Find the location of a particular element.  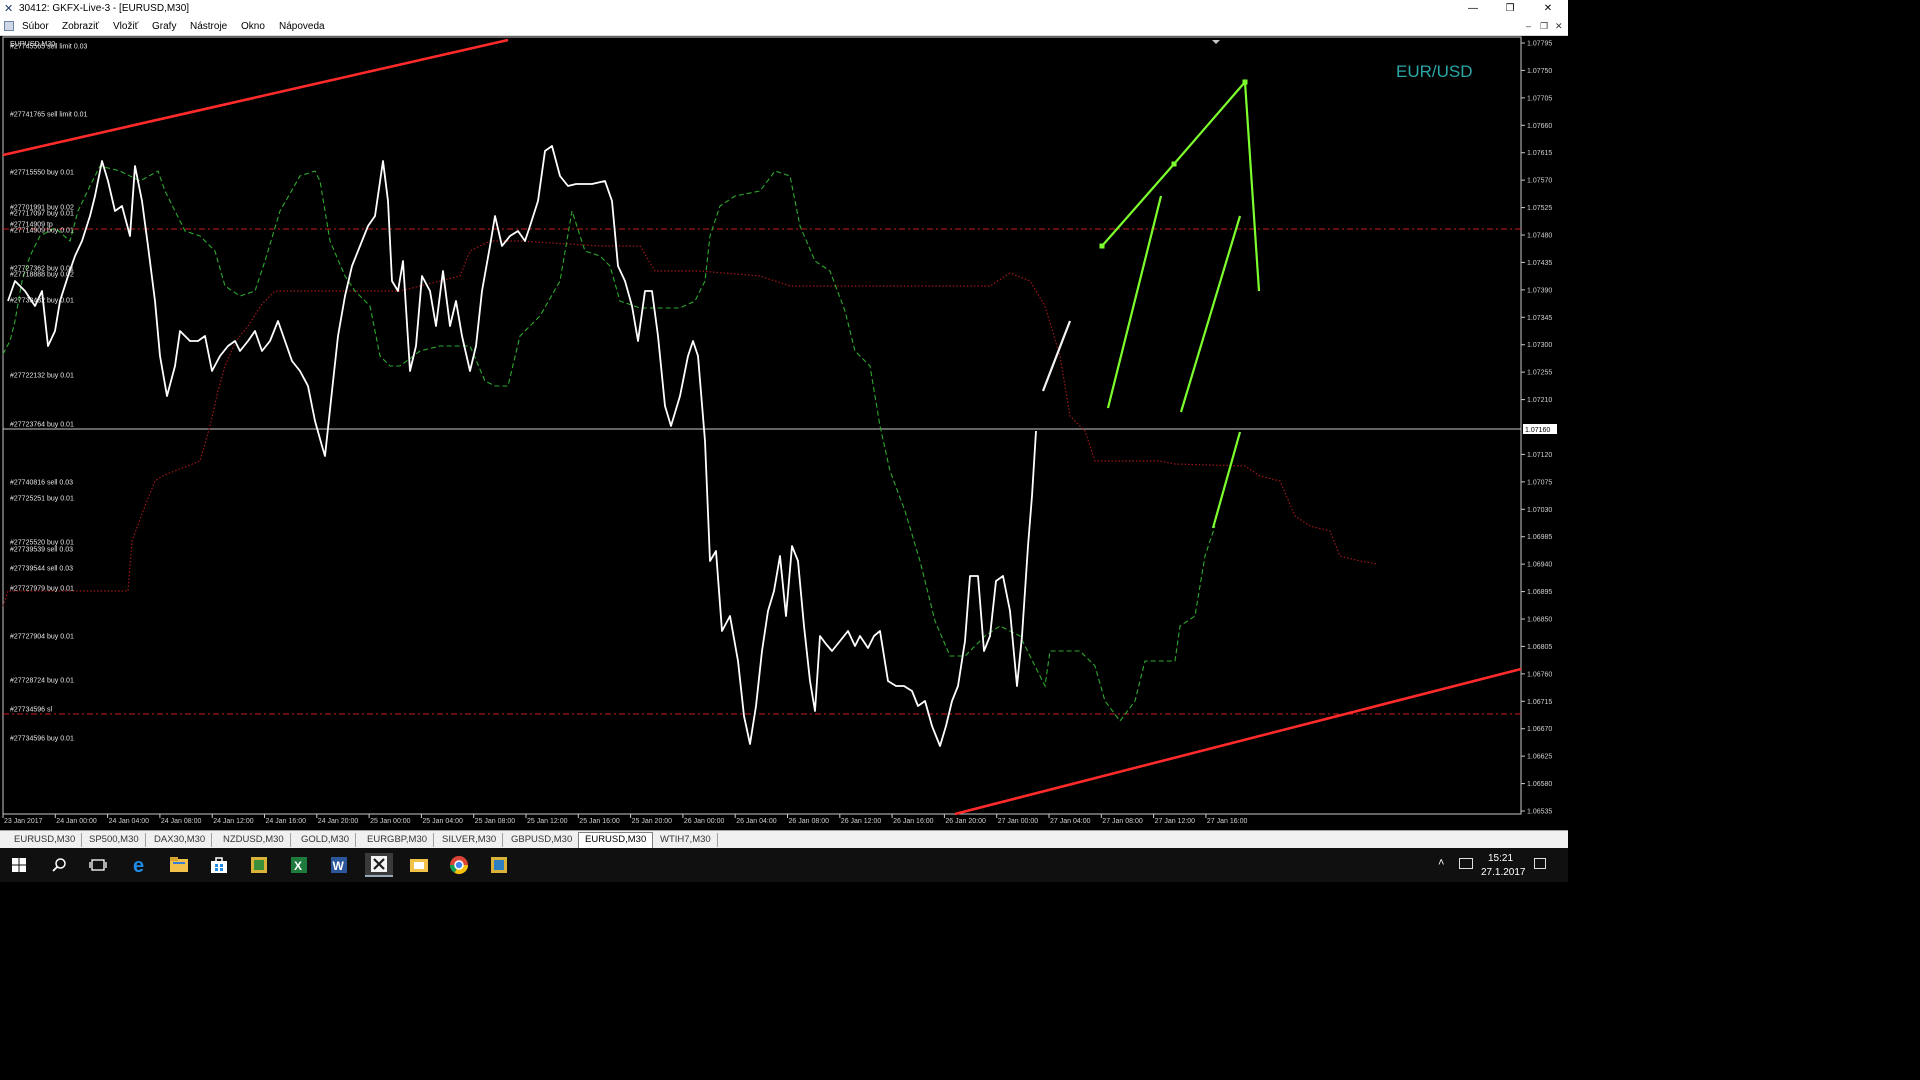

price-tick-label: 1.06895 is located at coordinates (1539, 592).